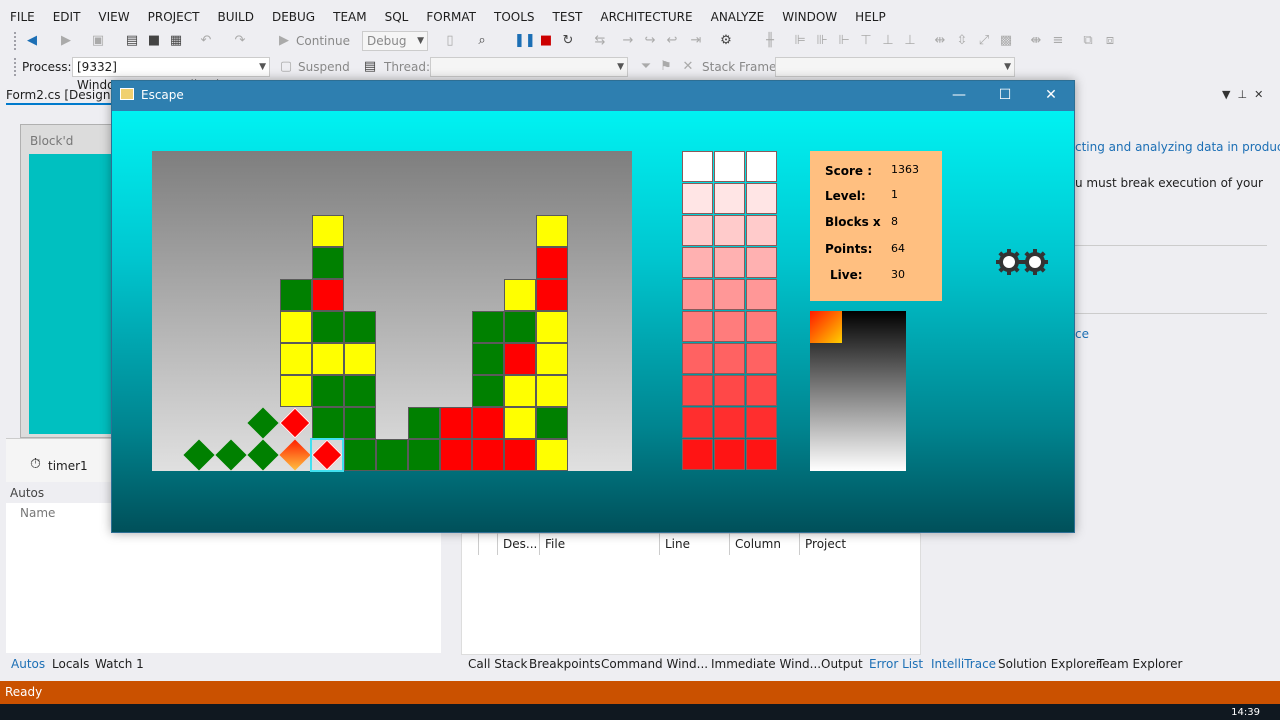  Describe the element at coordinates (286, 67) in the screenshot. I see `suspend-icon: ▢` at that location.